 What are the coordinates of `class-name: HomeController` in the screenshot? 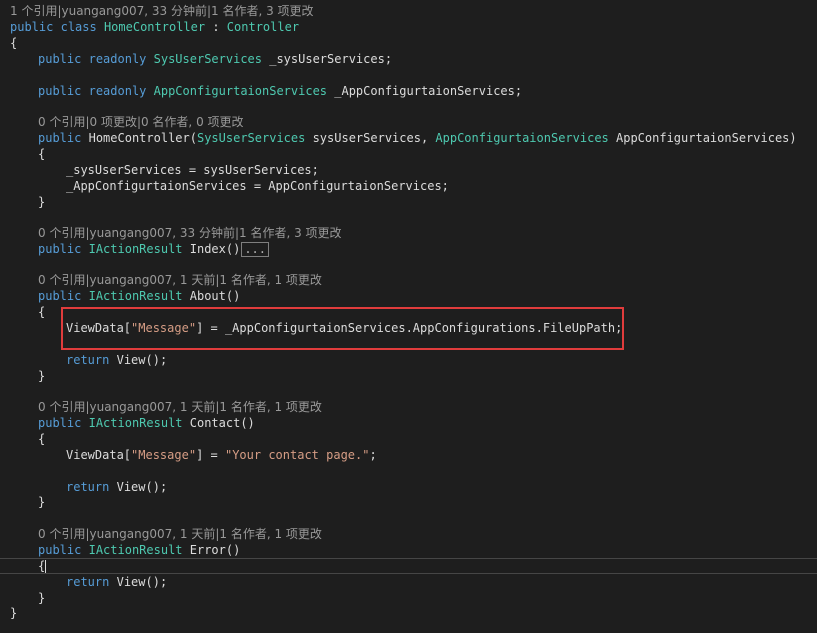 It's located at (154, 27).